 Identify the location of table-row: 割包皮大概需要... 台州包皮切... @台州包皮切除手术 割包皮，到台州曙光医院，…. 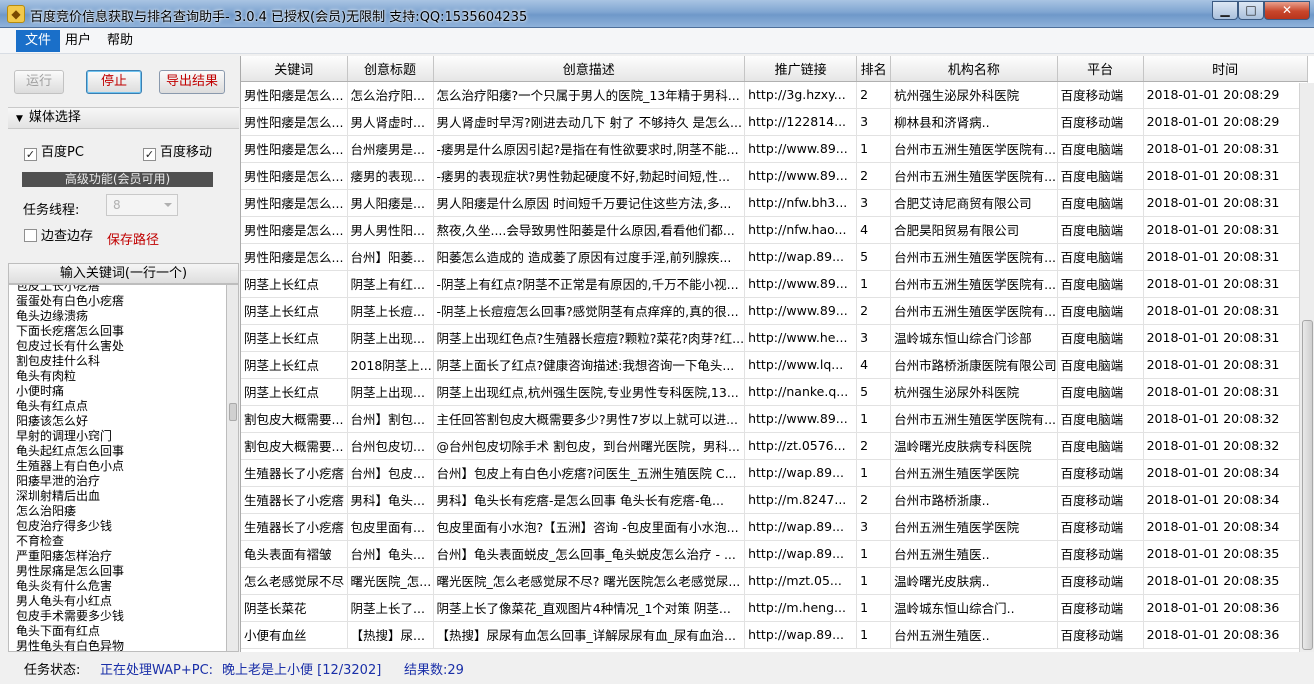
(774, 446).